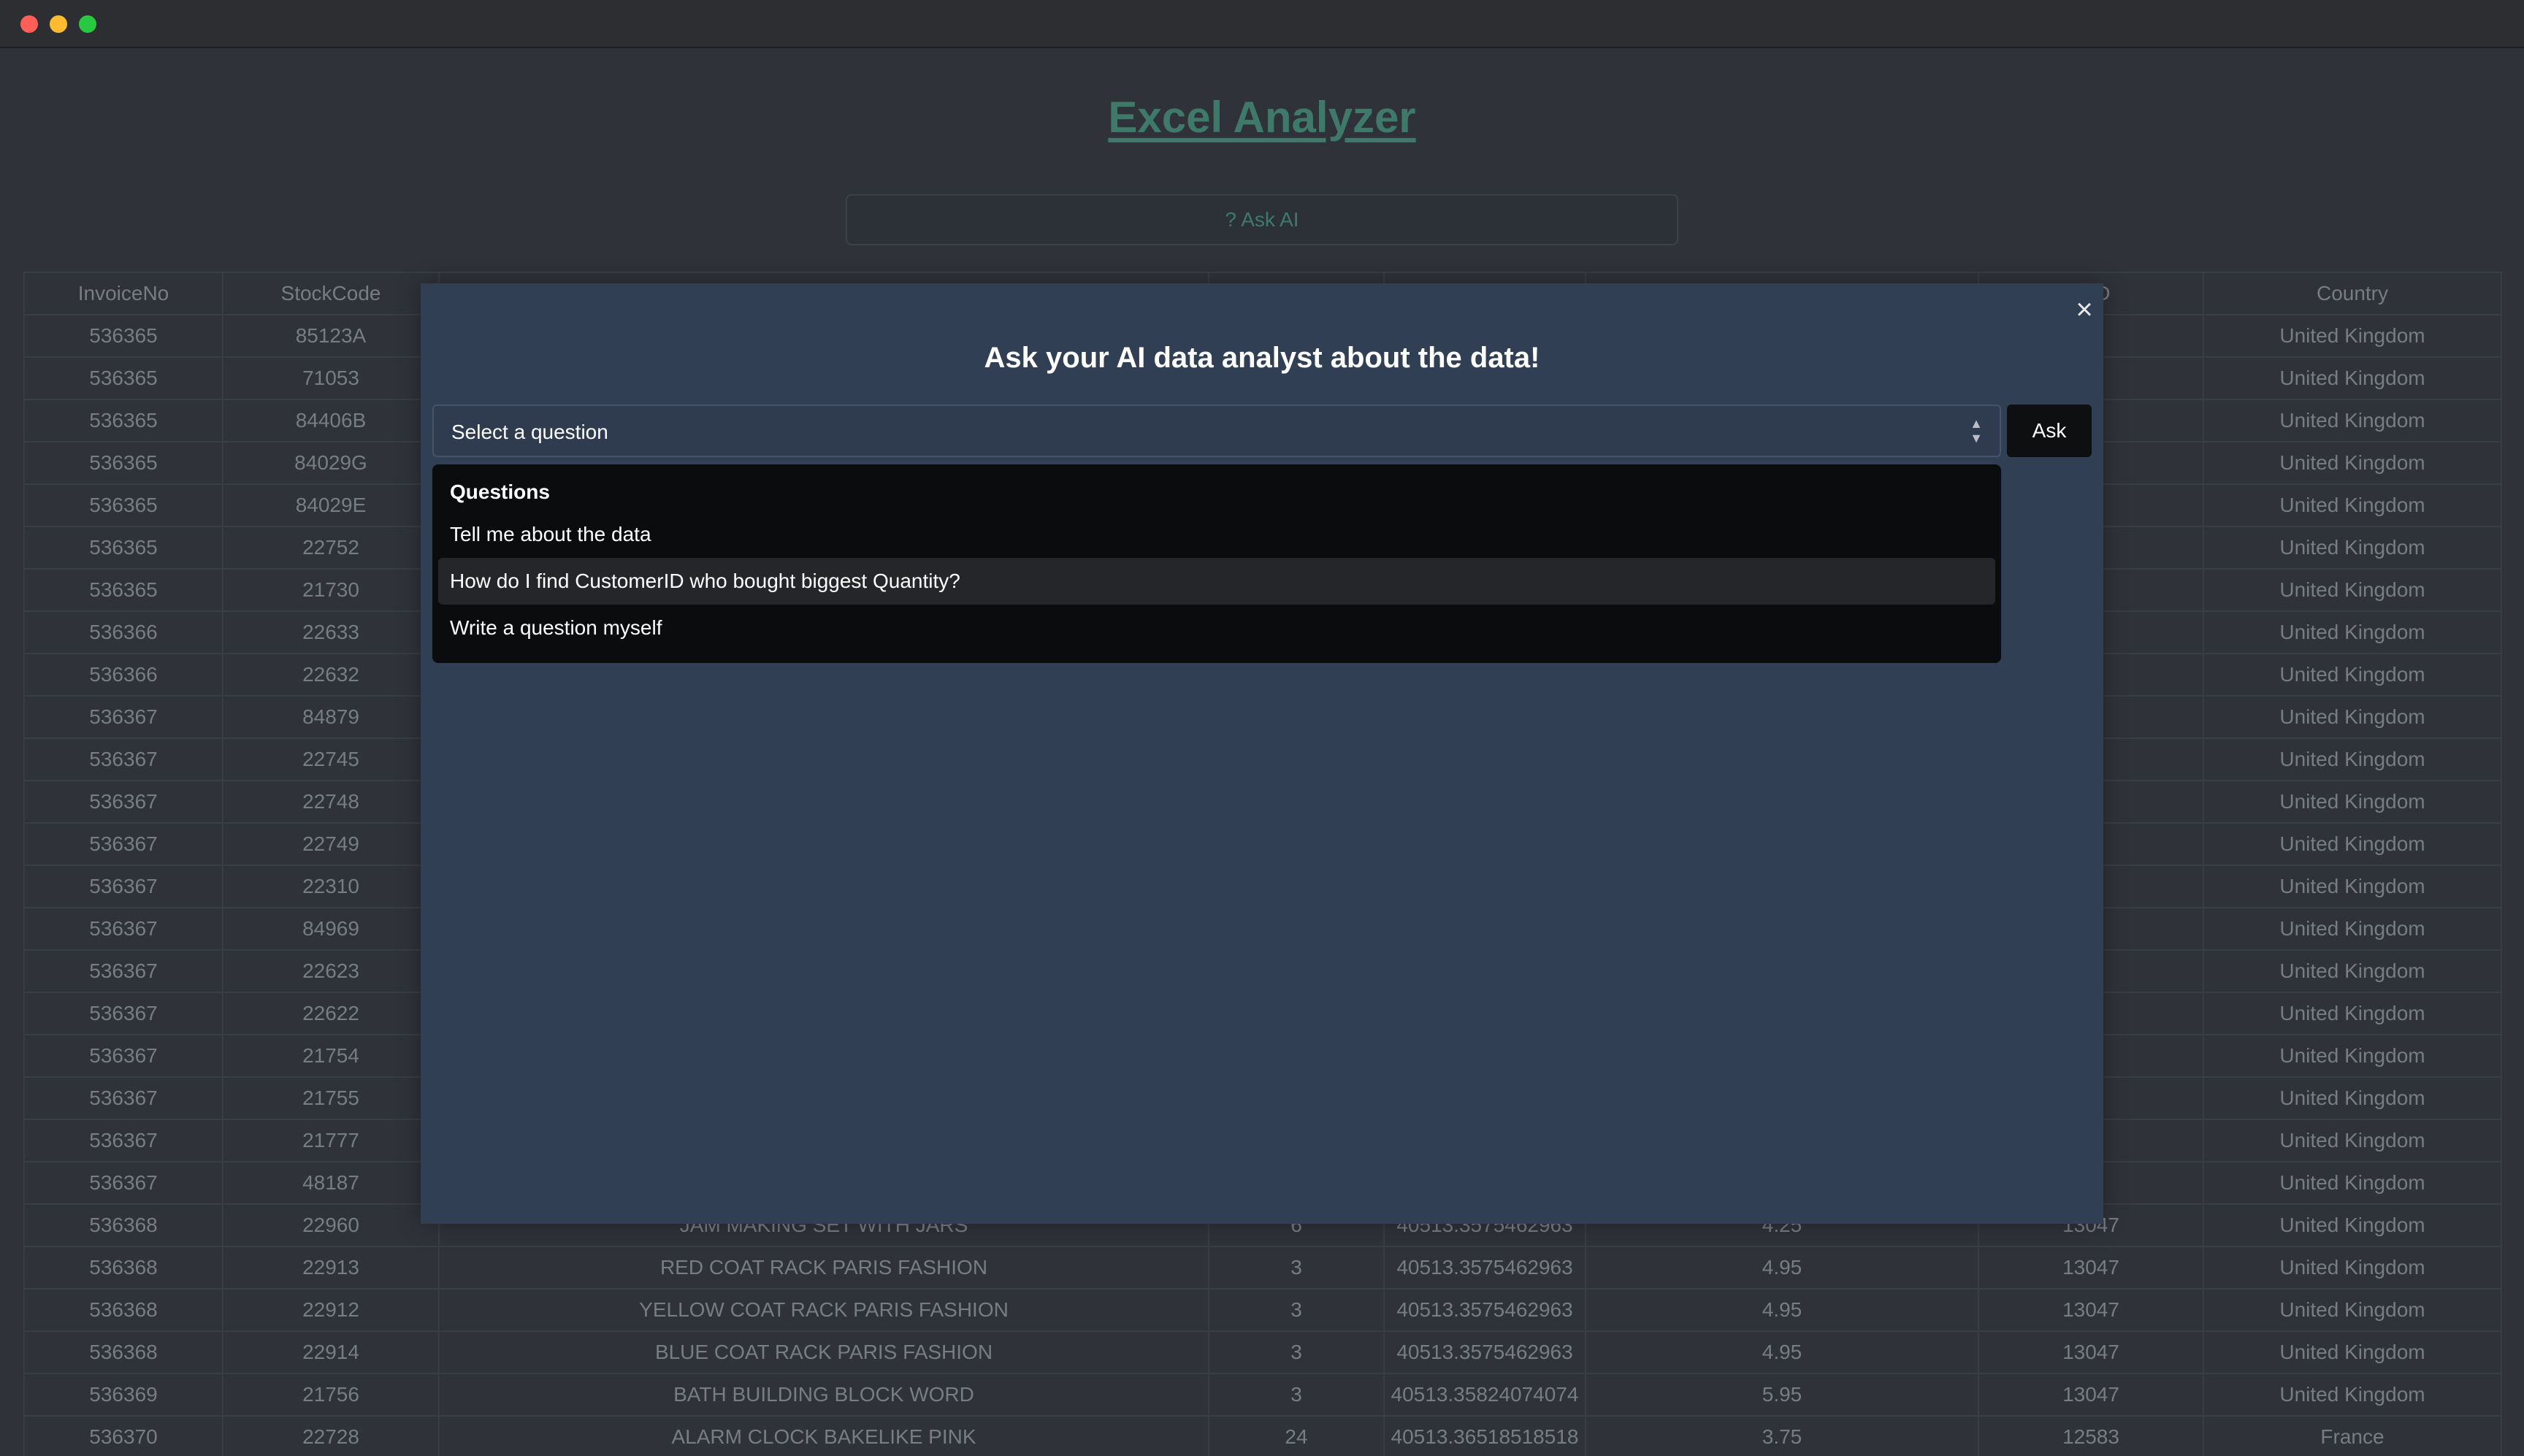 This screenshot has width=2524, height=1456. I want to click on close-window-button, so click(29, 24).